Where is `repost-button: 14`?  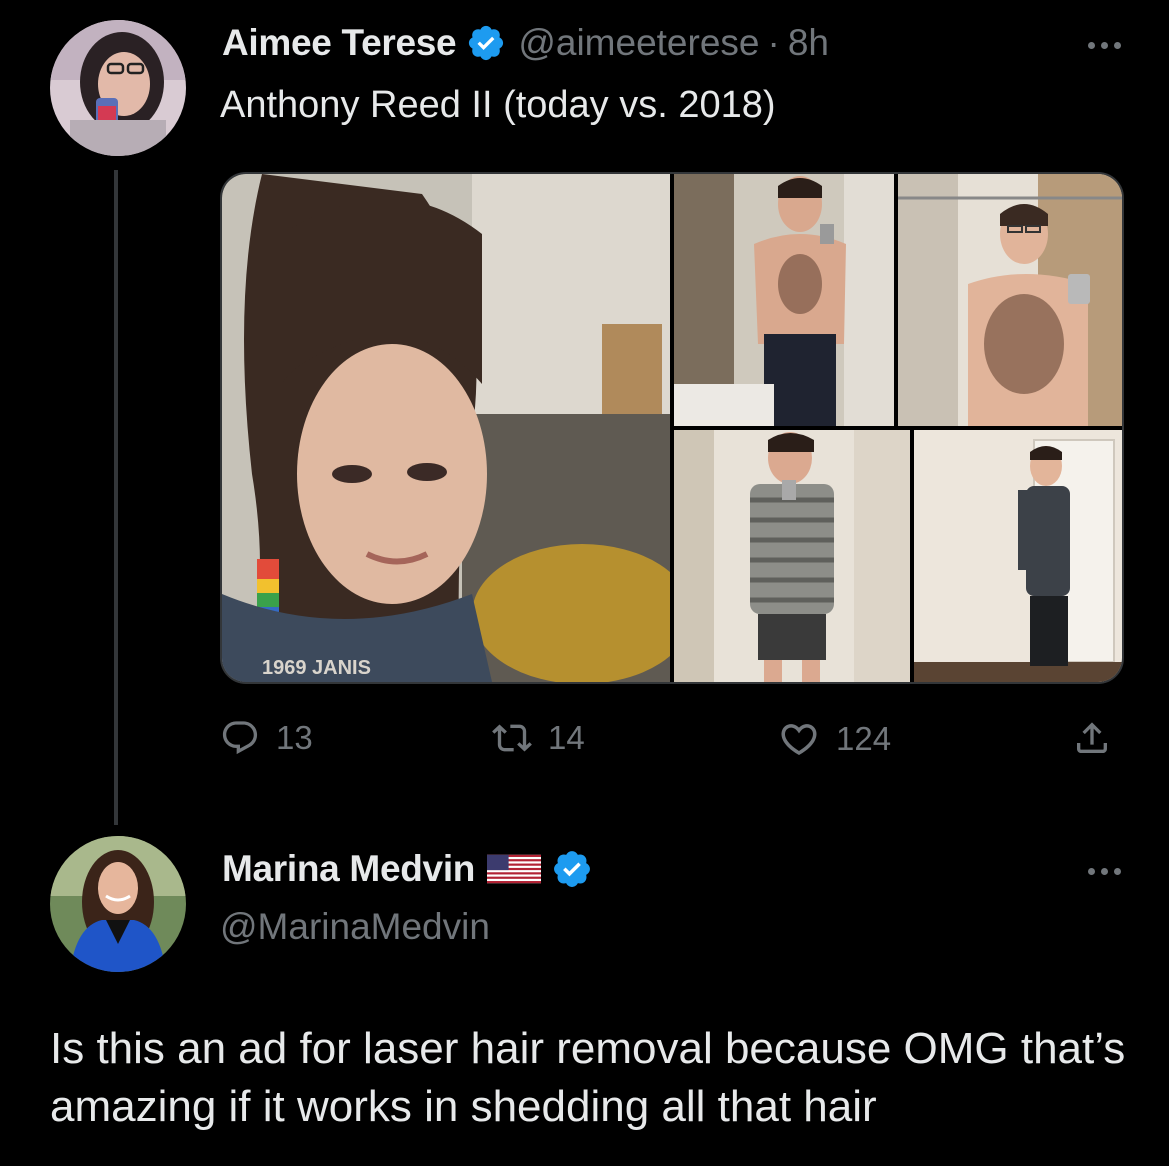 repost-button: 14 is located at coordinates (538, 738).